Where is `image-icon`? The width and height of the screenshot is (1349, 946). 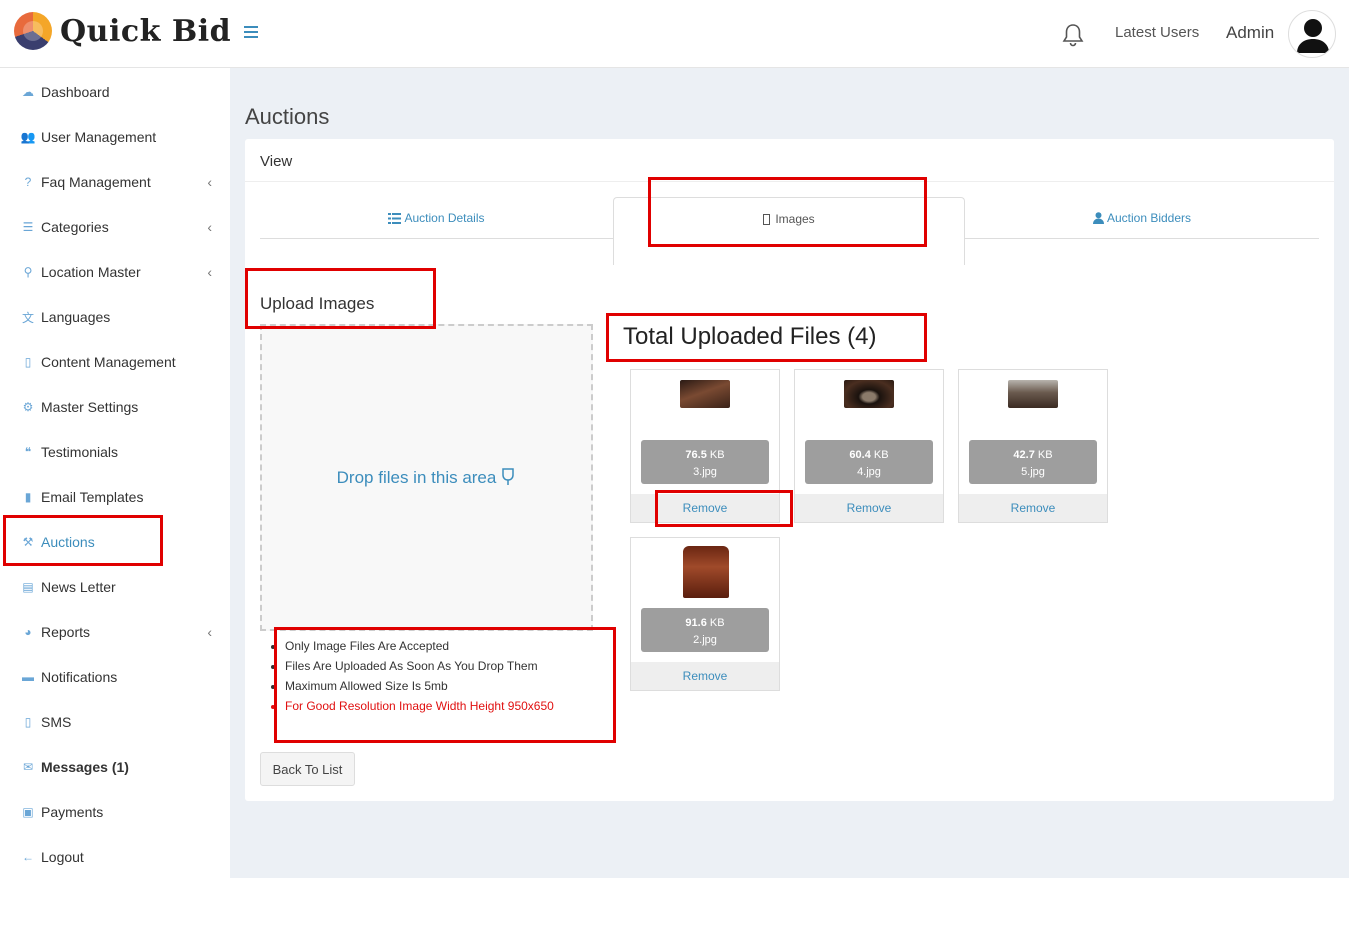
image-icon is located at coordinates (767, 219).